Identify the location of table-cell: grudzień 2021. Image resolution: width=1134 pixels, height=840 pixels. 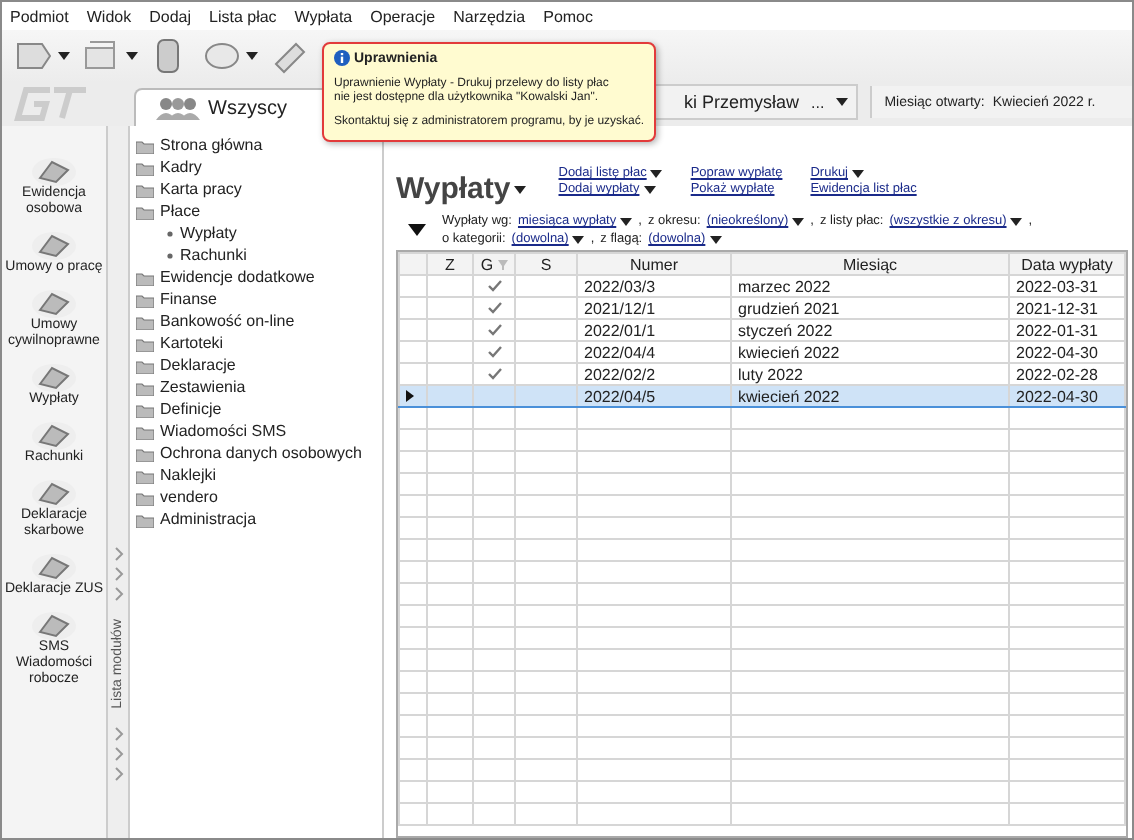
(870, 308).